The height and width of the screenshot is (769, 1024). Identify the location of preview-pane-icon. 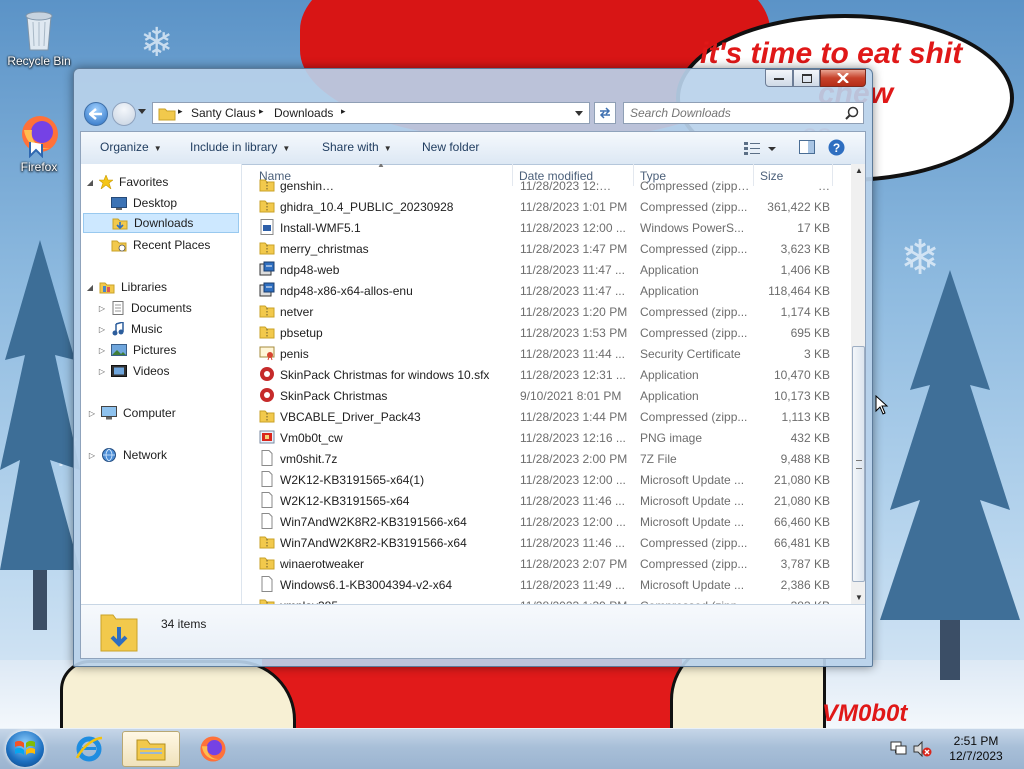
(807, 147).